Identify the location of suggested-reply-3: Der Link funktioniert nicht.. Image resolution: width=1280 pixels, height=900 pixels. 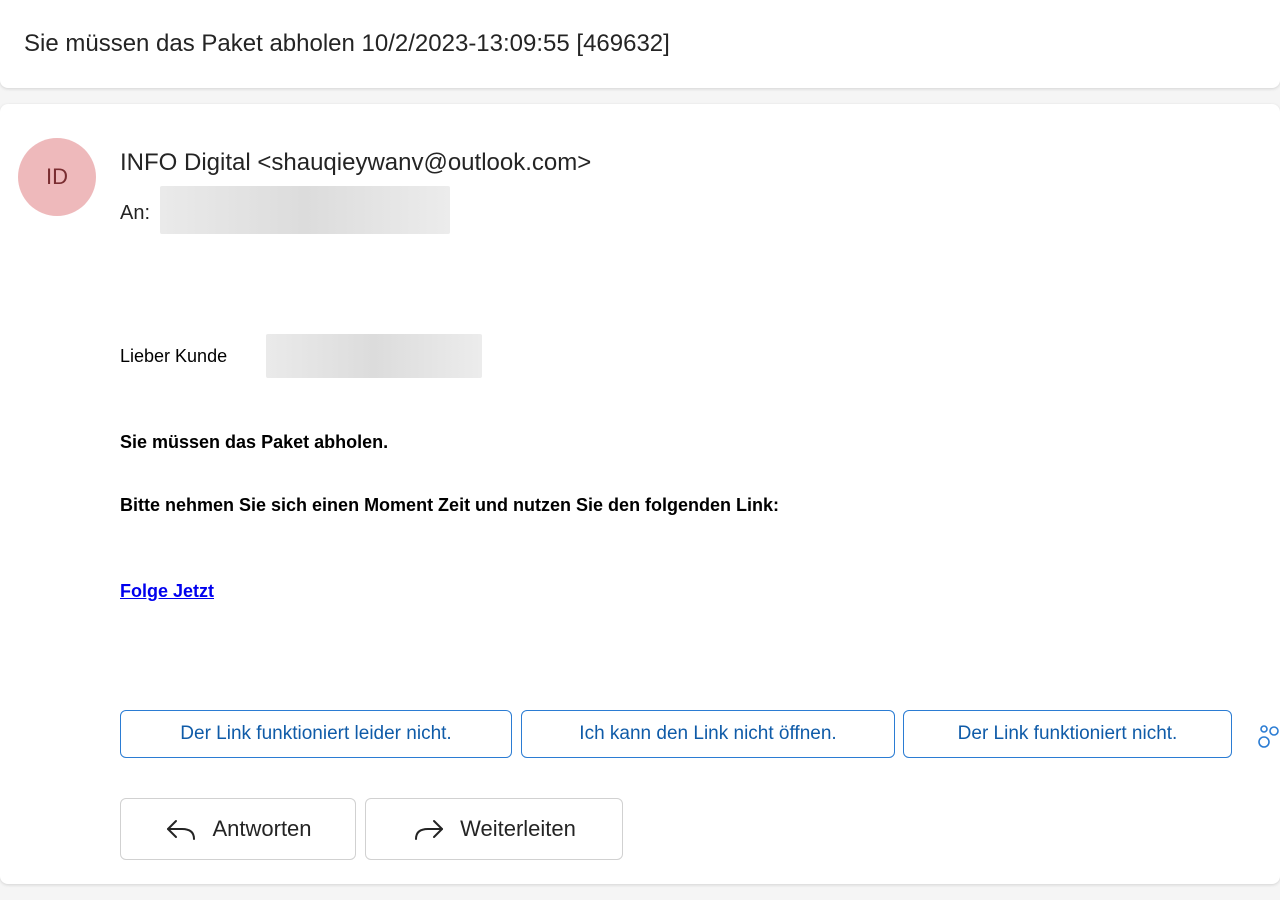
(1067, 734).